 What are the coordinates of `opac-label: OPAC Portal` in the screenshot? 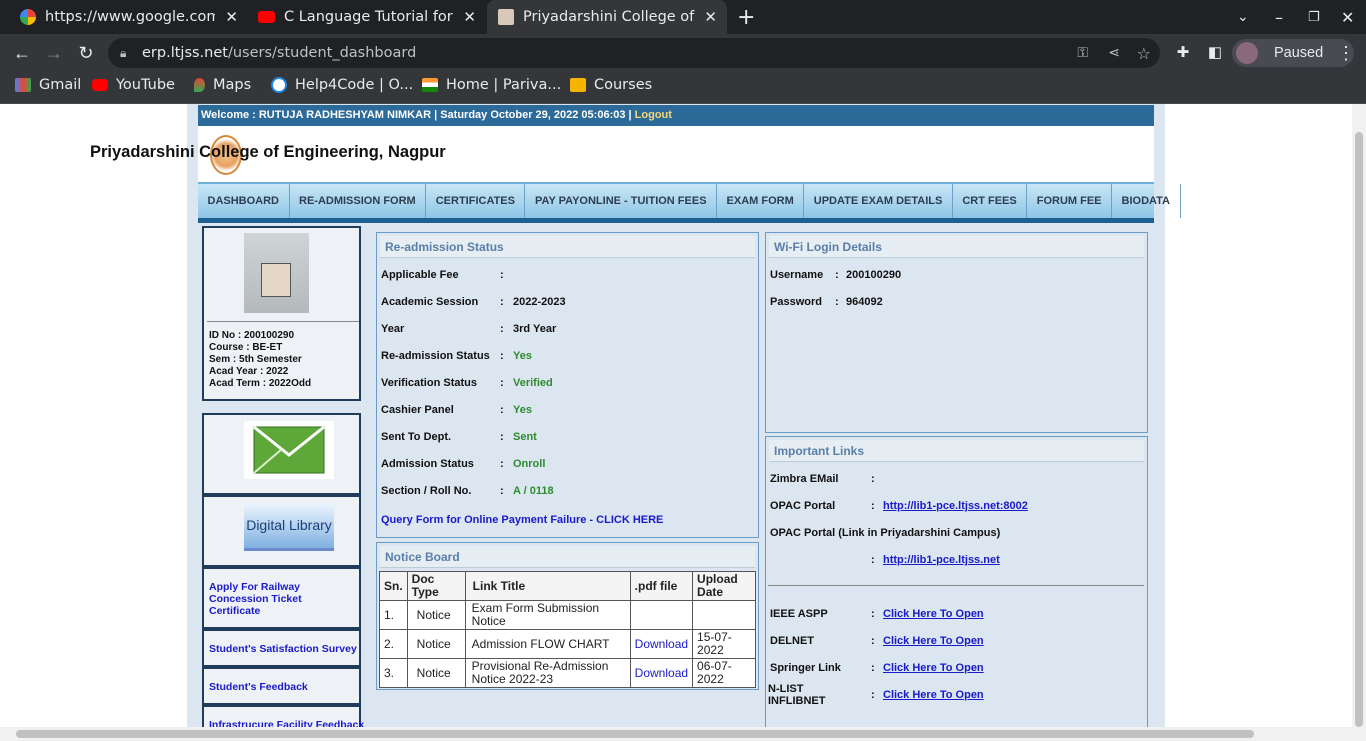 It's located at (803, 506).